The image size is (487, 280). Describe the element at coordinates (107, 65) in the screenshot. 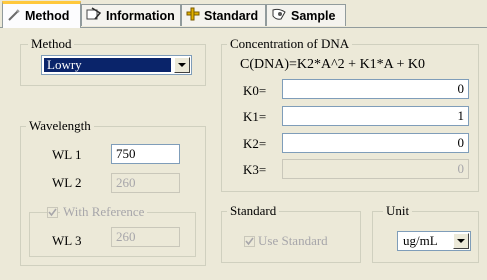

I see `method-select-value: Lowry` at that location.